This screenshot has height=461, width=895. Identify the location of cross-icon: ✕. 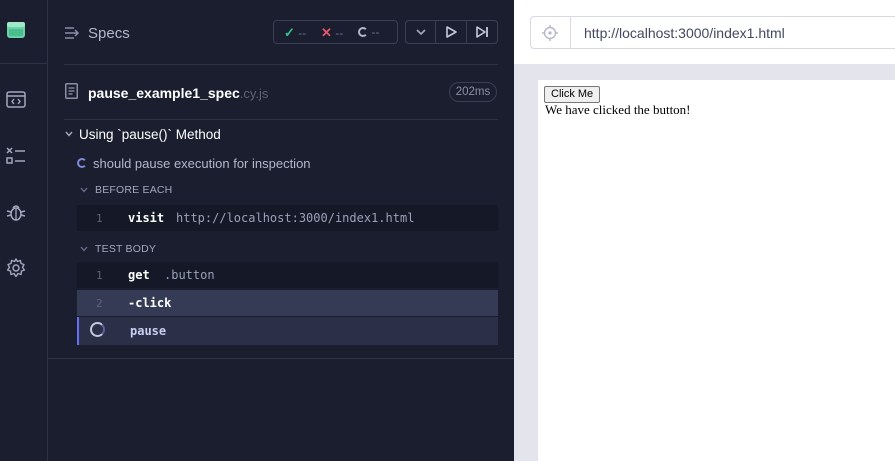
(326, 32).